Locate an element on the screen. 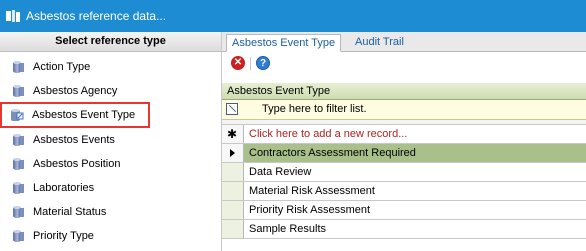 Image resolution: width=586 pixels, height=251 pixels. ref-item-asbestos-event-type: Asbestos Event Type is located at coordinates (75, 115).